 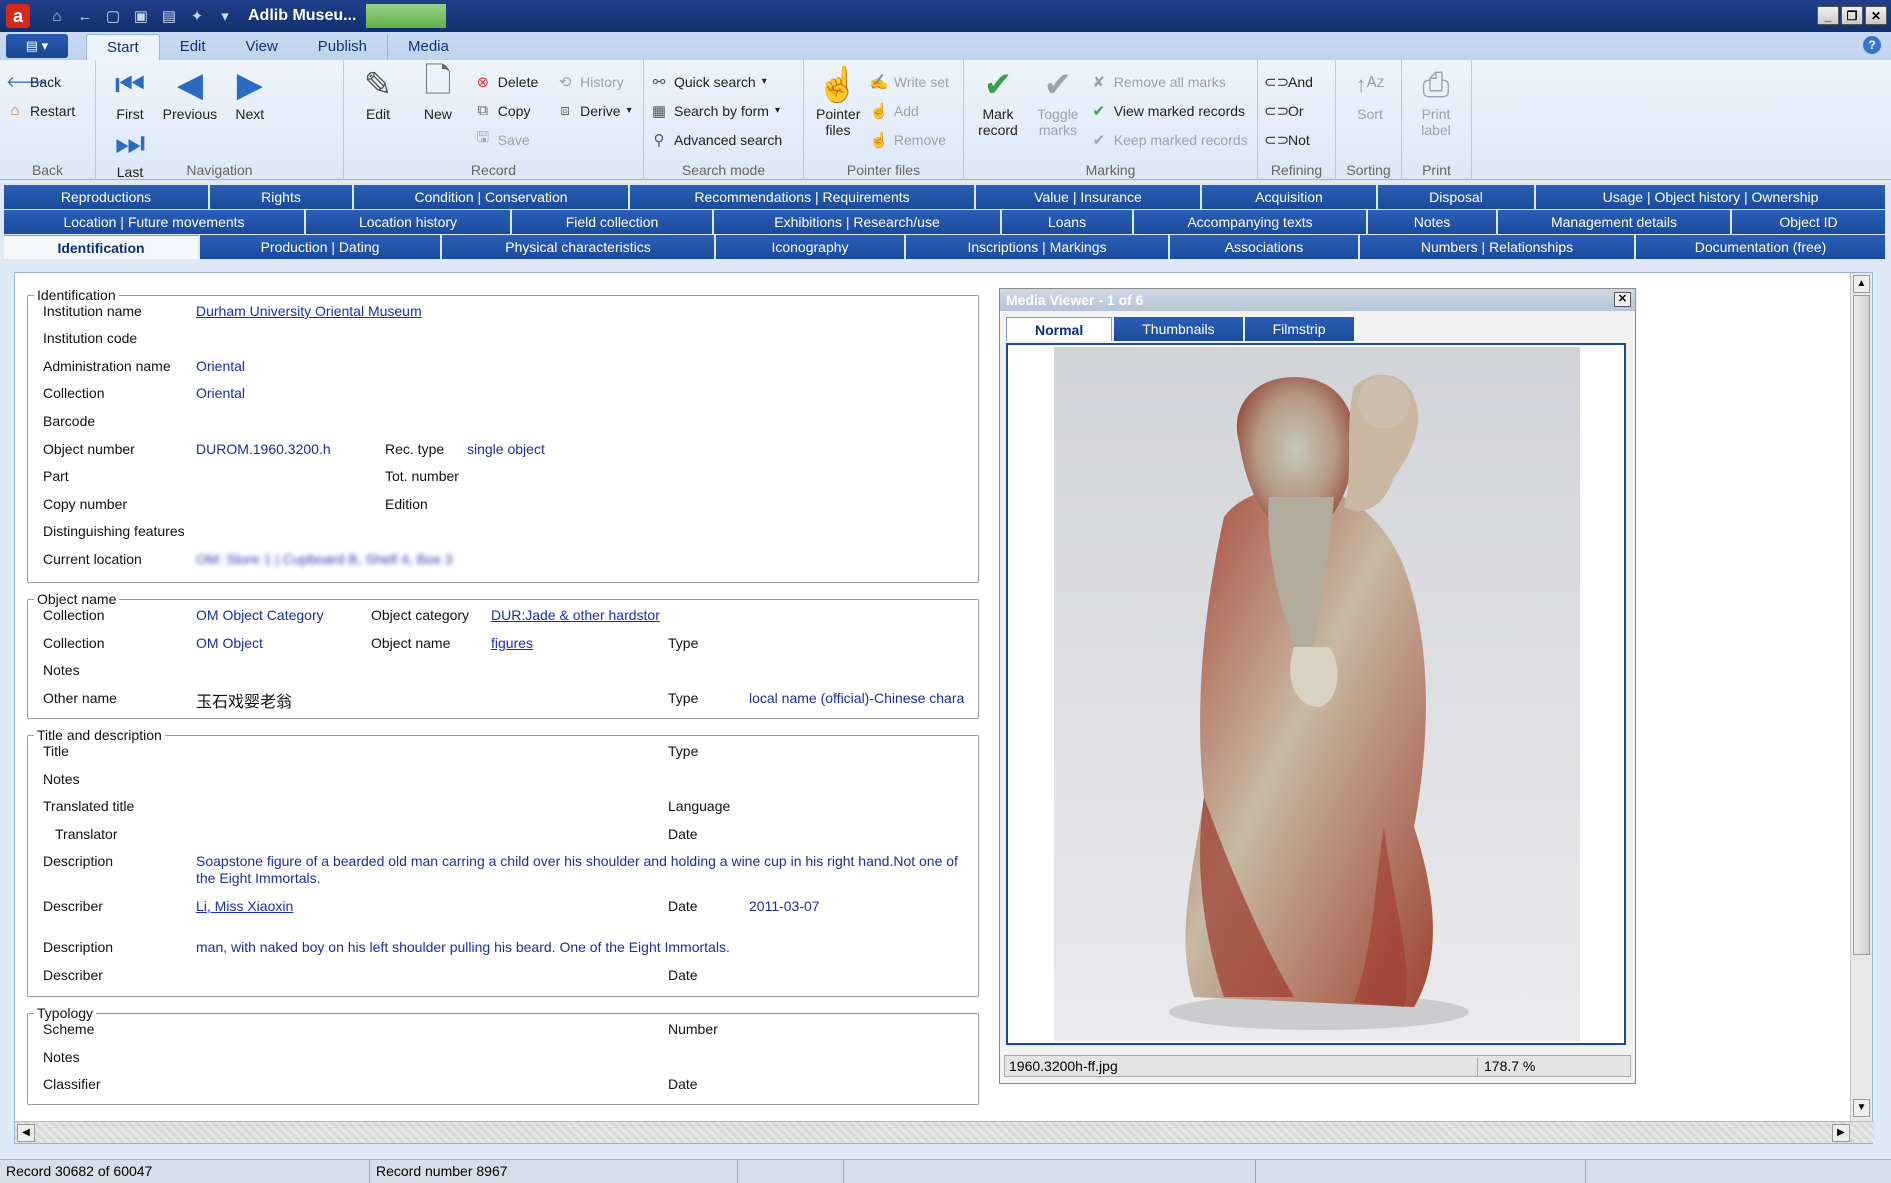 What do you see at coordinates (229, 643) in the screenshot?
I see `object-name-collection-value: OM Object` at bounding box center [229, 643].